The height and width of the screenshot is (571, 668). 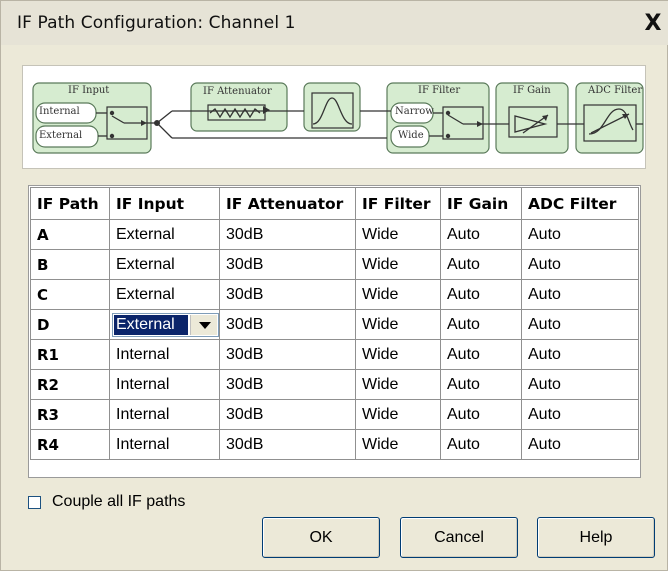 What do you see at coordinates (70, 203) in the screenshot?
I see `header-if-path: IF Path` at bounding box center [70, 203].